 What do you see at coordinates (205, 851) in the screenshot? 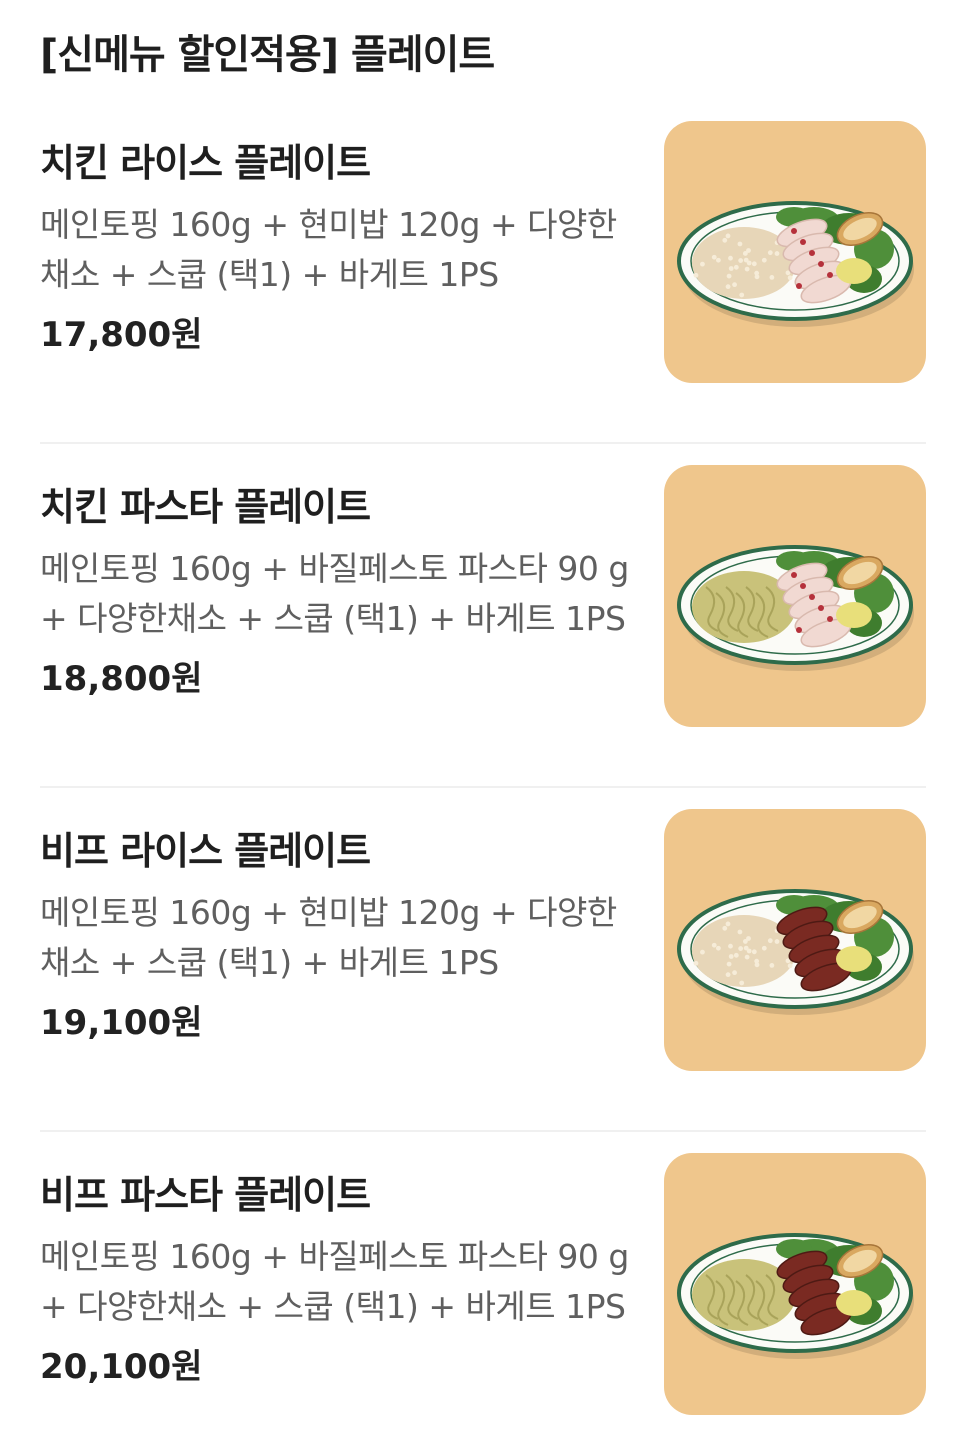
I see `menu-item-name: 비프 라이스 플레이트` at bounding box center [205, 851].